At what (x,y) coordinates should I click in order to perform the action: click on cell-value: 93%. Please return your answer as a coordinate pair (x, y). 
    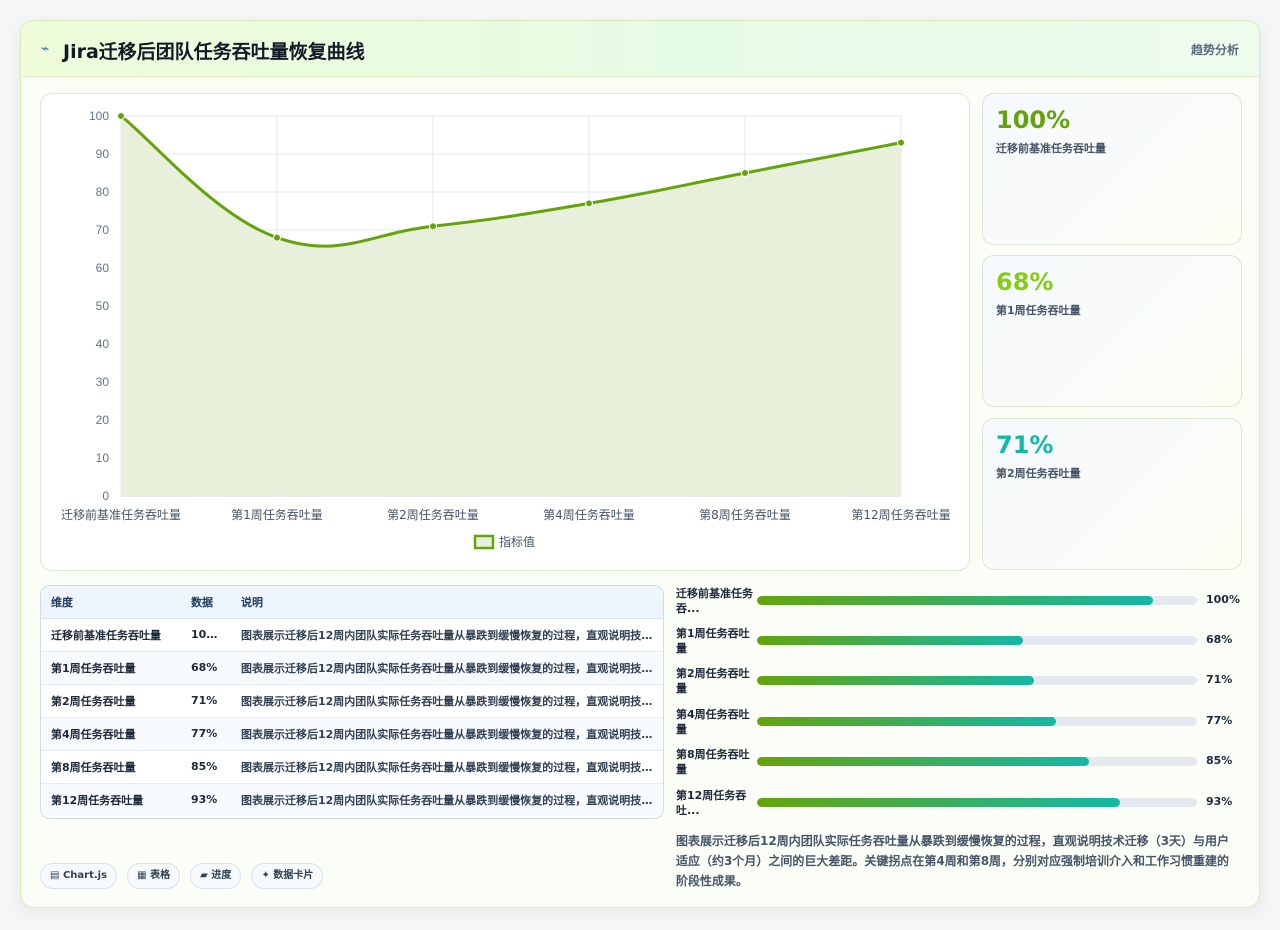
    Looking at the image, I should click on (204, 800).